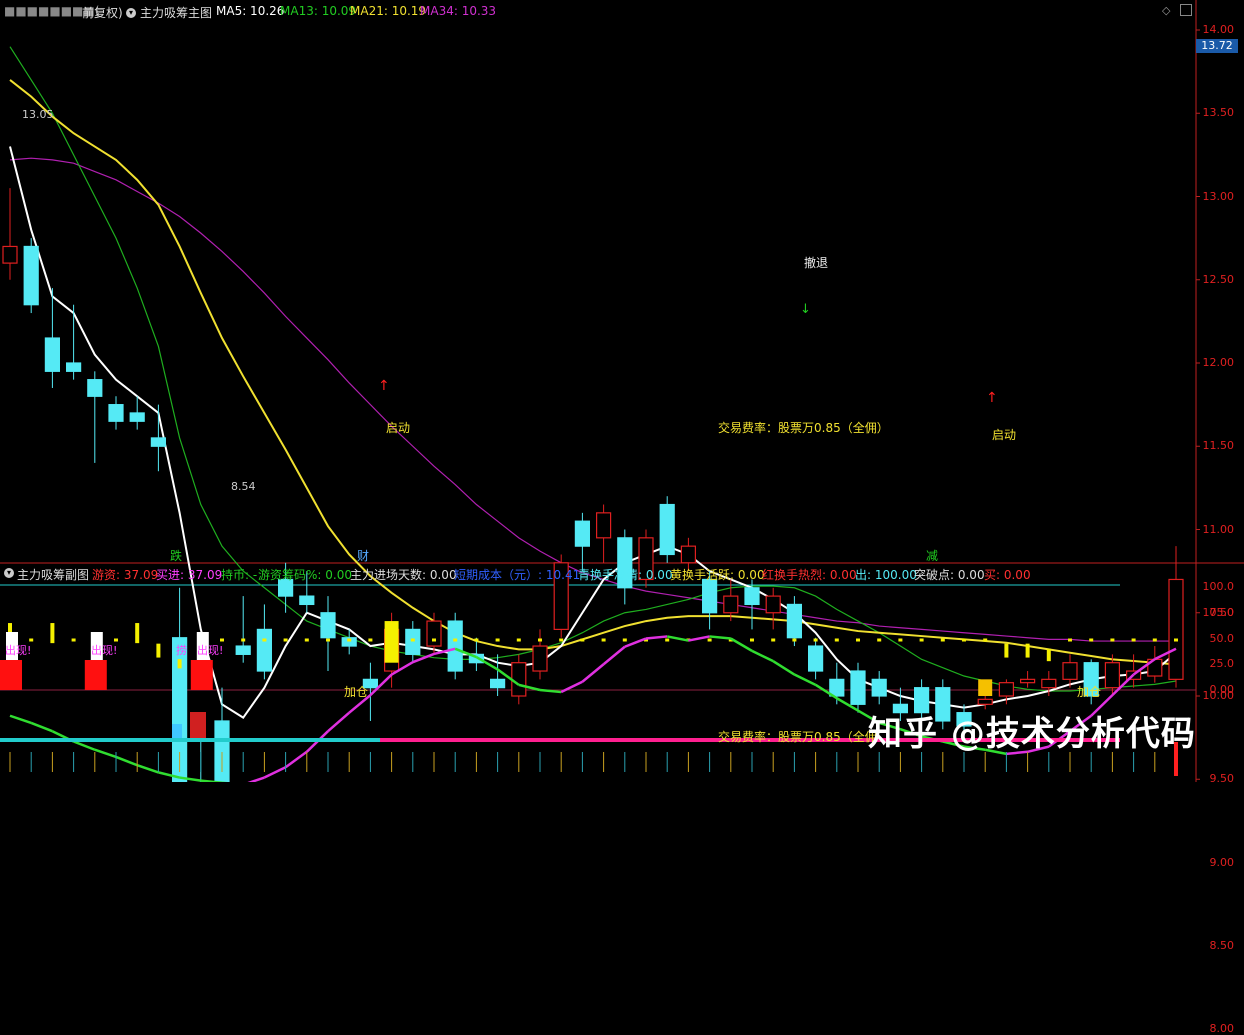 Image resolution: width=1244 pixels, height=1035 pixels. Describe the element at coordinates (102, 12) in the screenshot. I see `adjust-mode: 前复权)` at that location.